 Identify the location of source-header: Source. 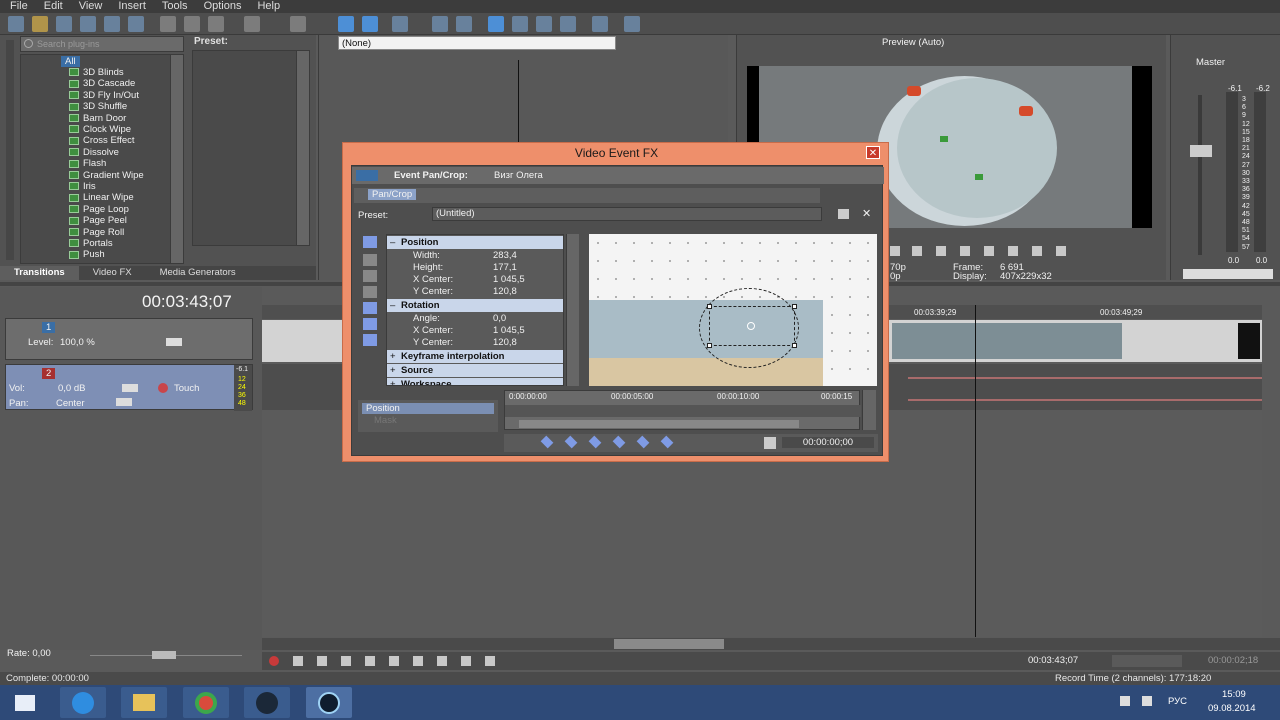
(475, 370).